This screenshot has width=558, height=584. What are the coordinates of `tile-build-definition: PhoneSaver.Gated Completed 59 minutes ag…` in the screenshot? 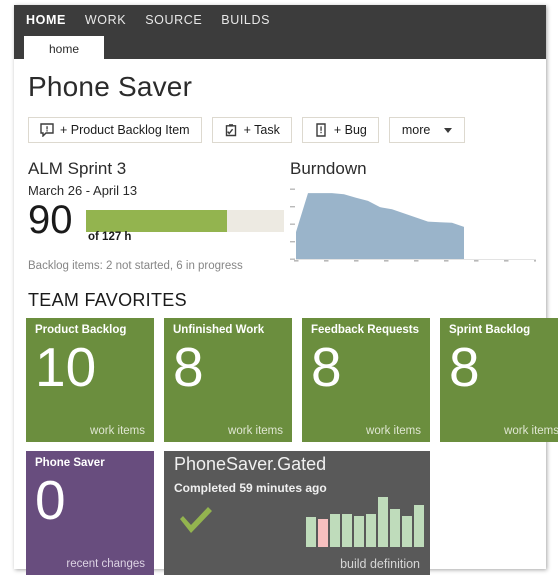 It's located at (297, 513).